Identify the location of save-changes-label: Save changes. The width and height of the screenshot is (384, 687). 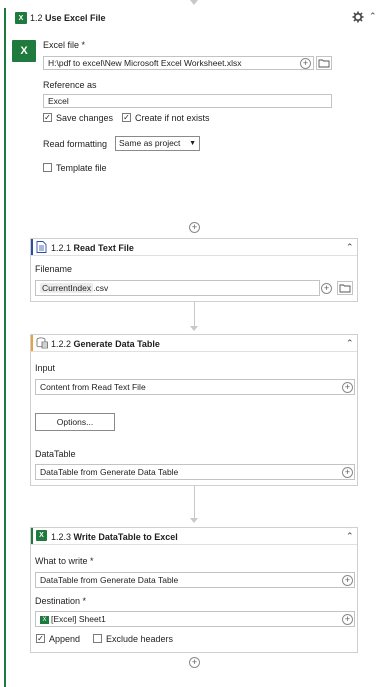
(85, 118).